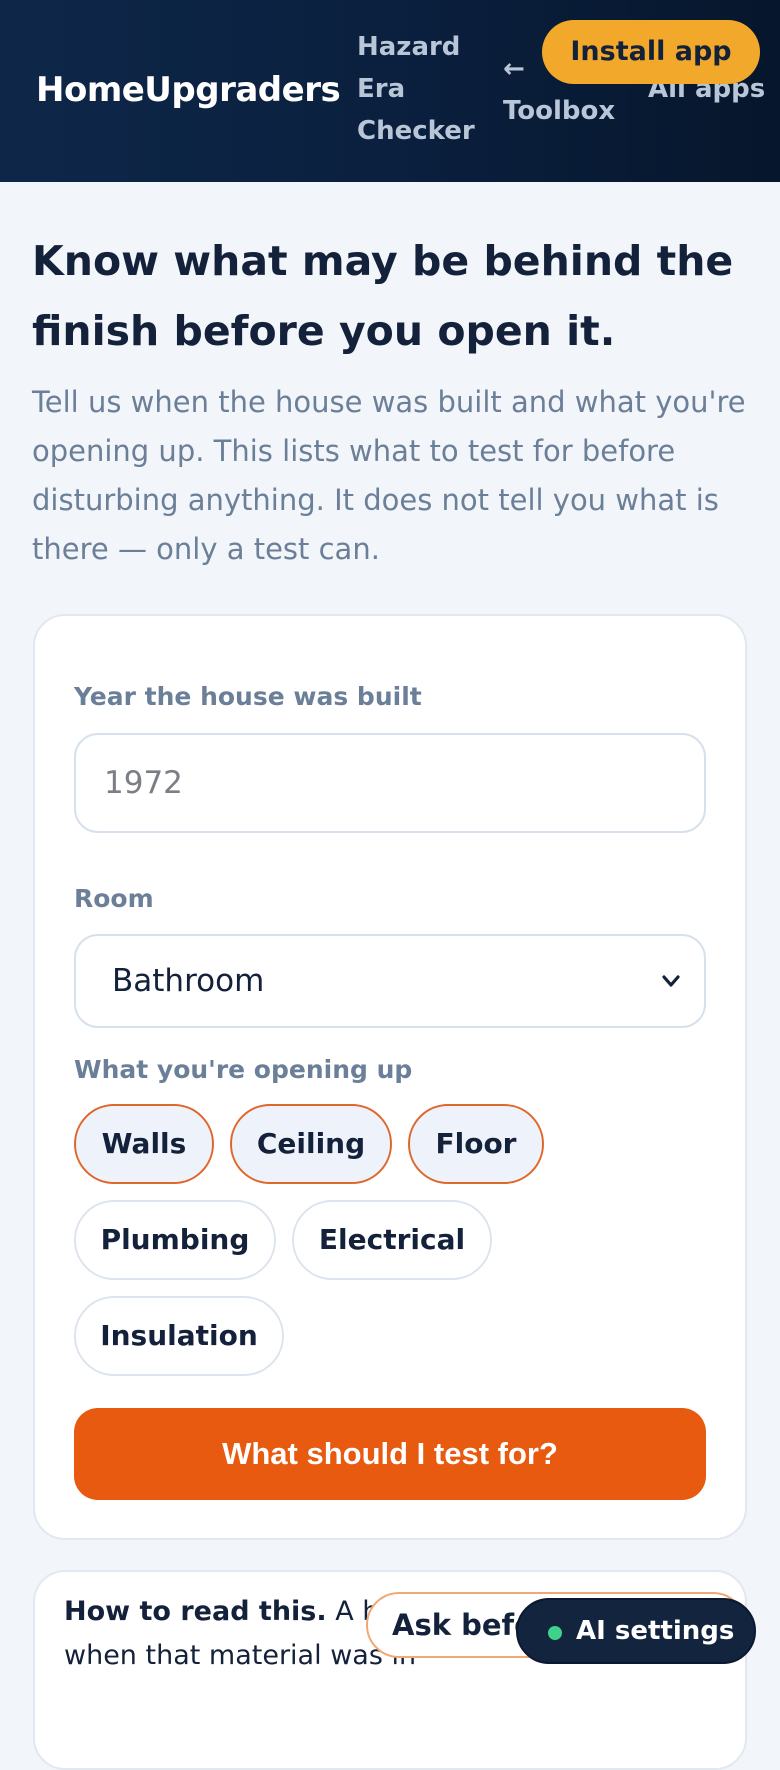 The height and width of the screenshot is (1770, 780). Describe the element at coordinates (390, 981) in the screenshot. I see `room-select: Bathroom` at that location.